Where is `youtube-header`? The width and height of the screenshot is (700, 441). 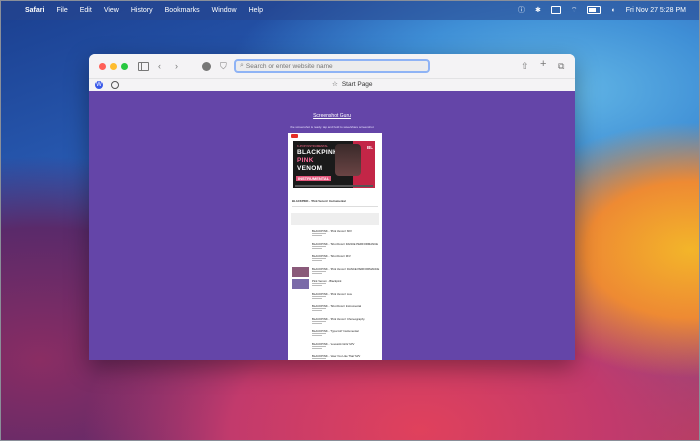
youtube-header is located at coordinates (335, 136).